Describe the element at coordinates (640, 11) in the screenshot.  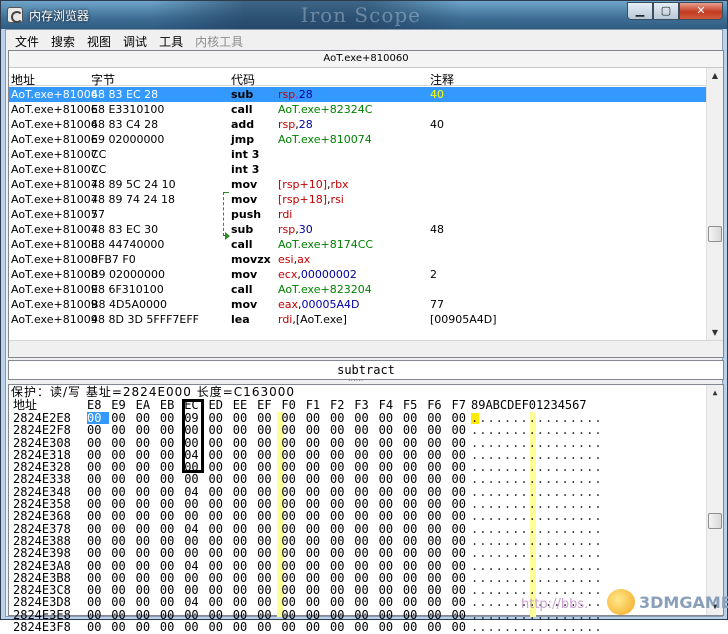
I see `minimize-button: ▁` at that location.